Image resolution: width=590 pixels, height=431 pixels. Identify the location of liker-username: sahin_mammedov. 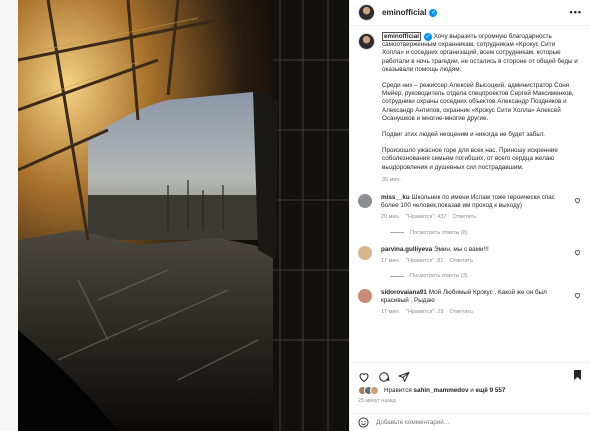
(441, 390).